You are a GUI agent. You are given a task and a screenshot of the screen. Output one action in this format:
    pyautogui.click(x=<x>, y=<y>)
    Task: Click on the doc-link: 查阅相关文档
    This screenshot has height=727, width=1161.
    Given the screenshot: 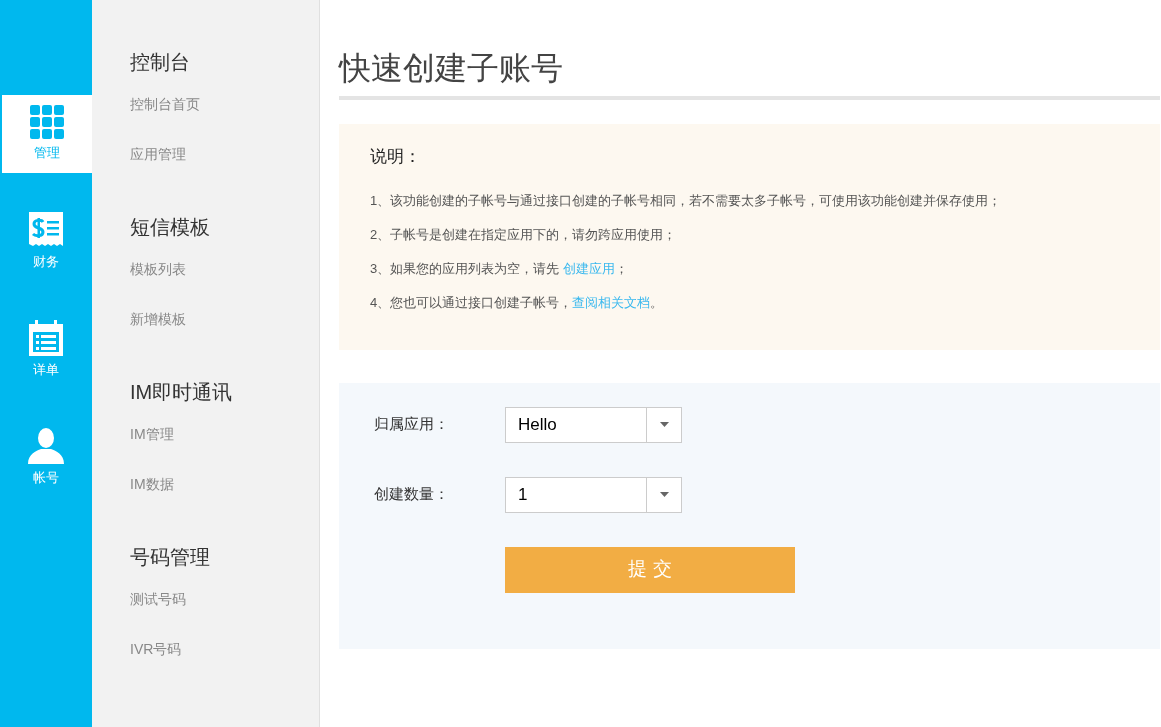 What is the action you would take?
    pyautogui.click(x=611, y=302)
    